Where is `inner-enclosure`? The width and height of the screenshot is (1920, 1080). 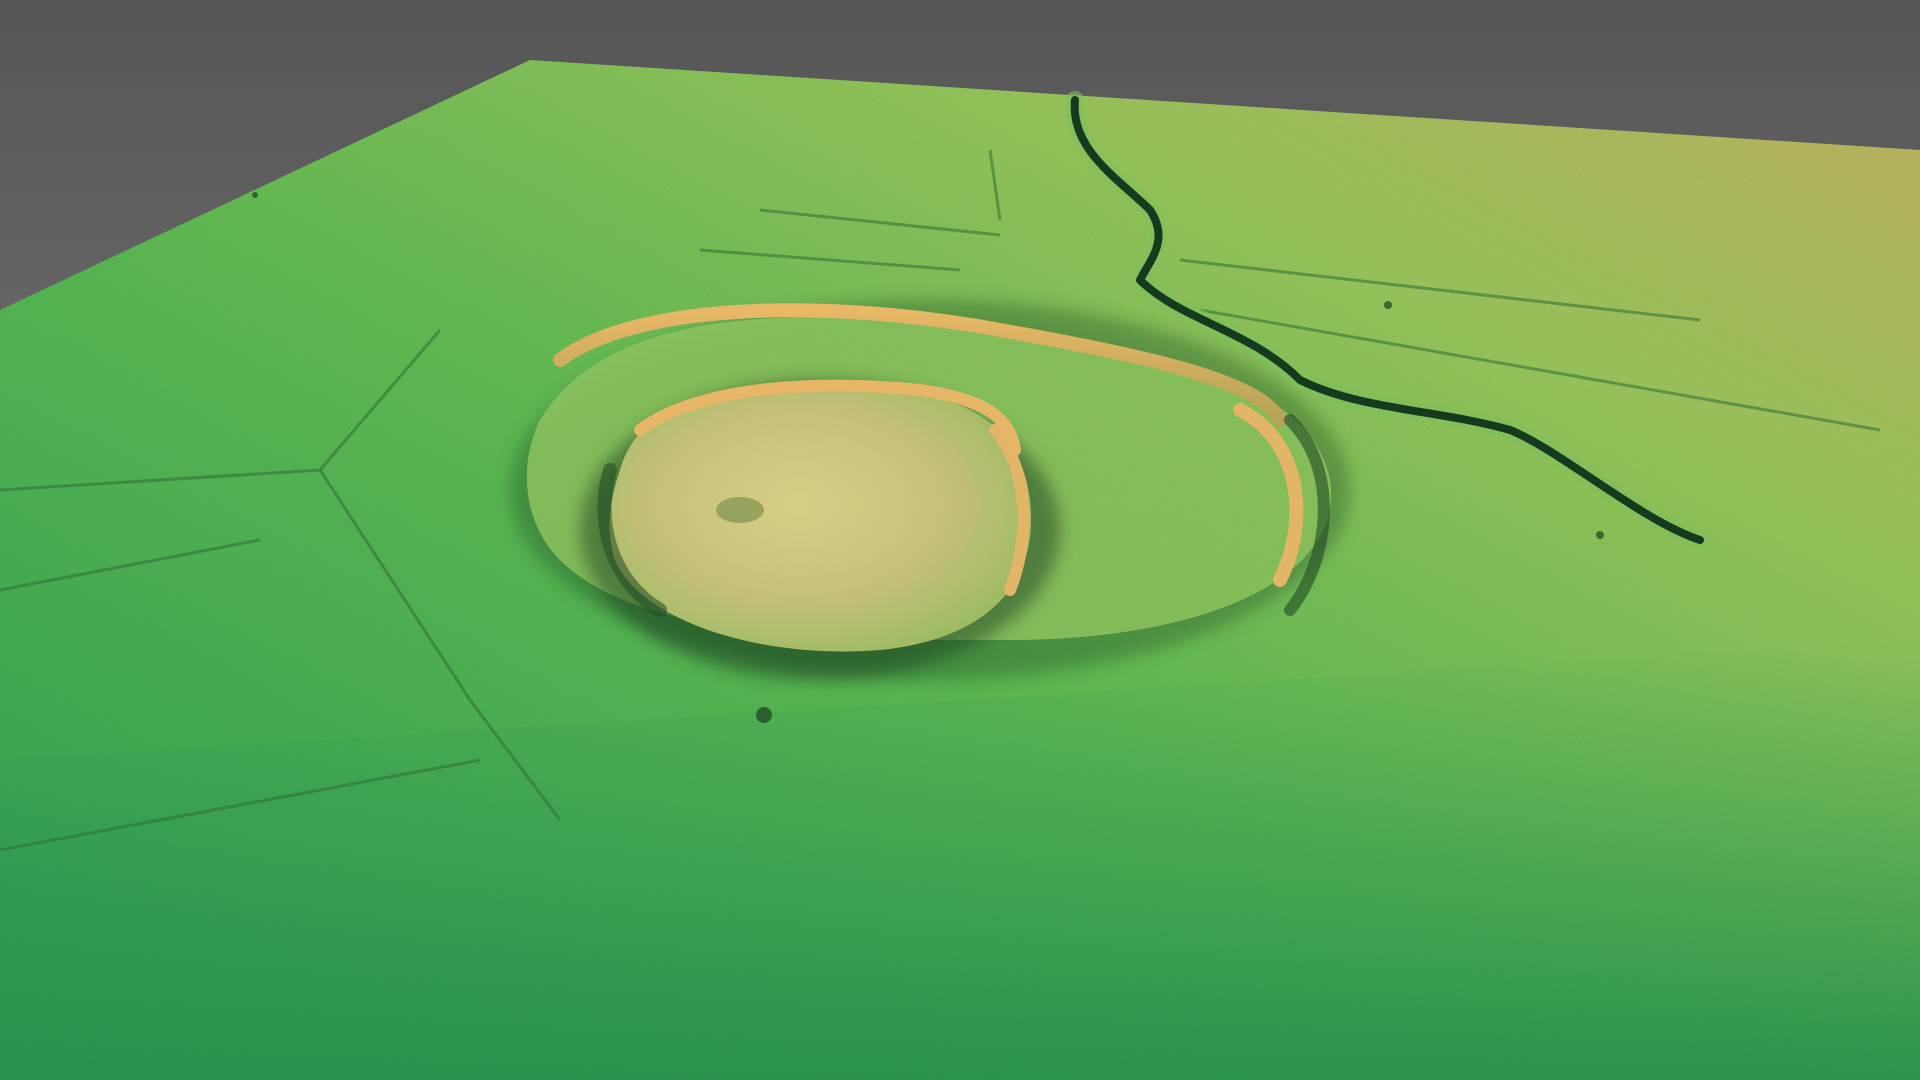 inner-enclosure is located at coordinates (820, 529).